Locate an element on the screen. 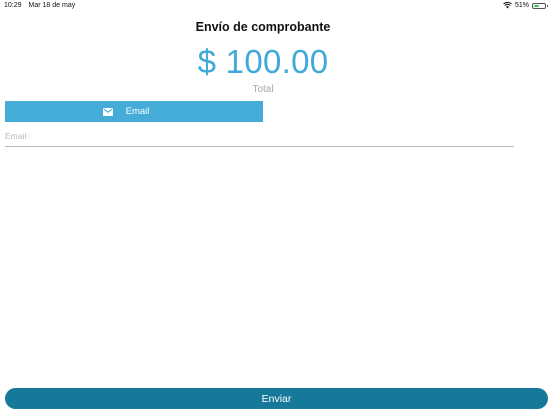 Image resolution: width=552 pixels, height=414 pixels. email-field is located at coordinates (259, 136).